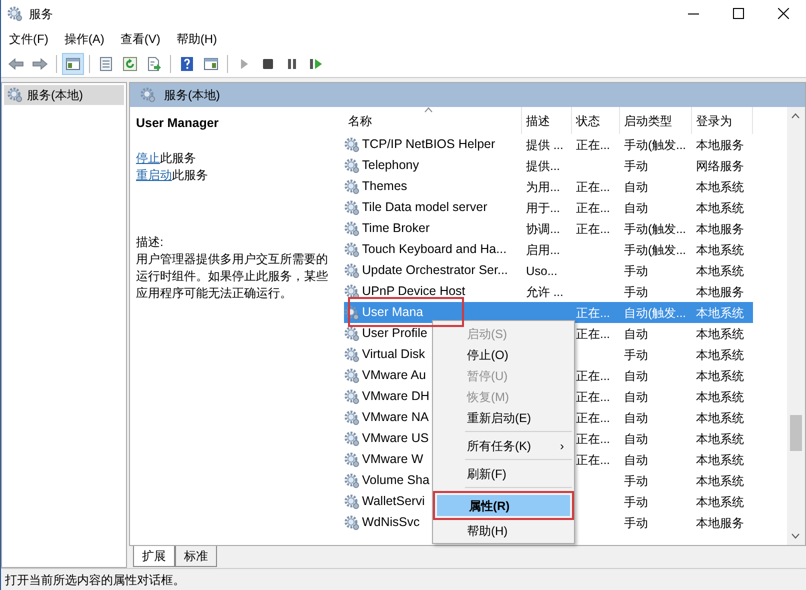 The image size is (806, 590). I want to click on tree-item: 服务(本地), so click(64, 95).